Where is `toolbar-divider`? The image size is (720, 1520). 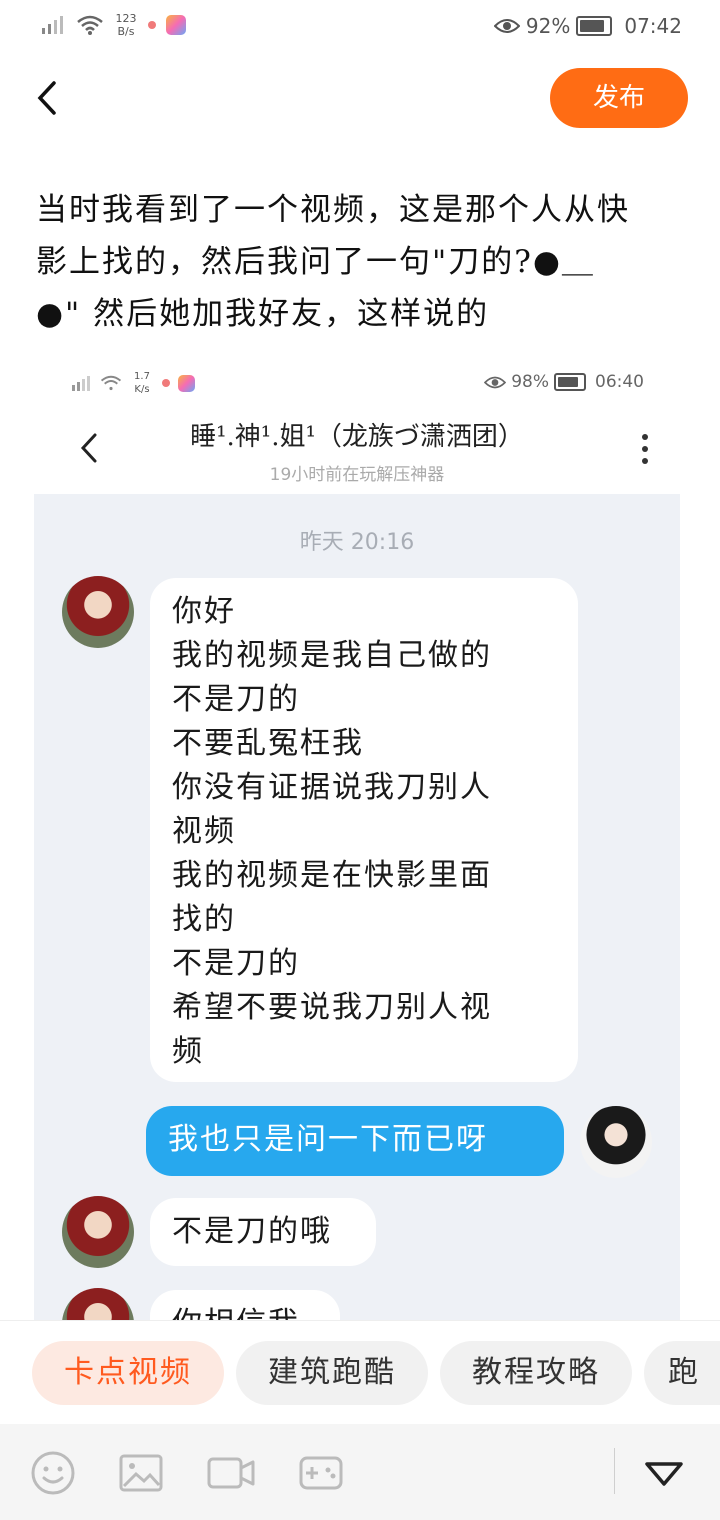
toolbar-divider is located at coordinates (614, 1471).